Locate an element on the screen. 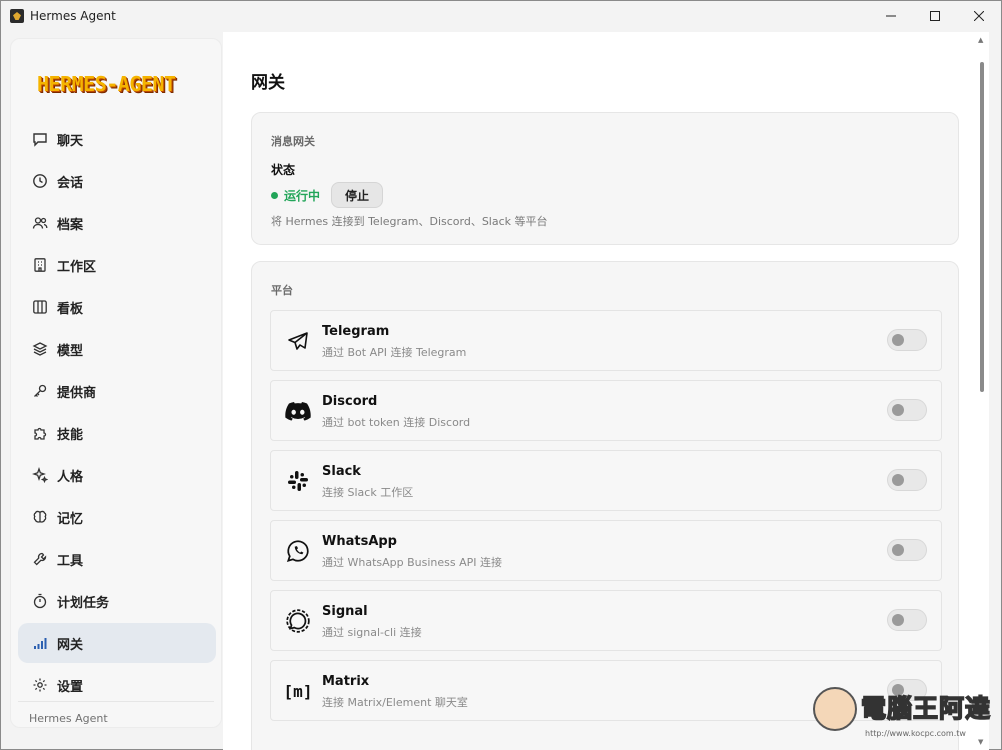  slack-icon is located at coordinates (298, 481).